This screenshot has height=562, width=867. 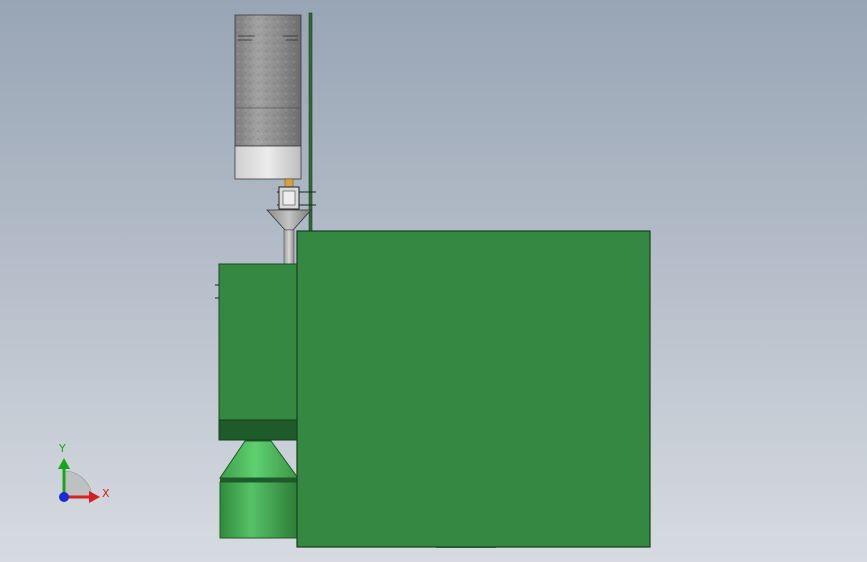 I want to click on filter-cartridge, so click(x=268, y=97).